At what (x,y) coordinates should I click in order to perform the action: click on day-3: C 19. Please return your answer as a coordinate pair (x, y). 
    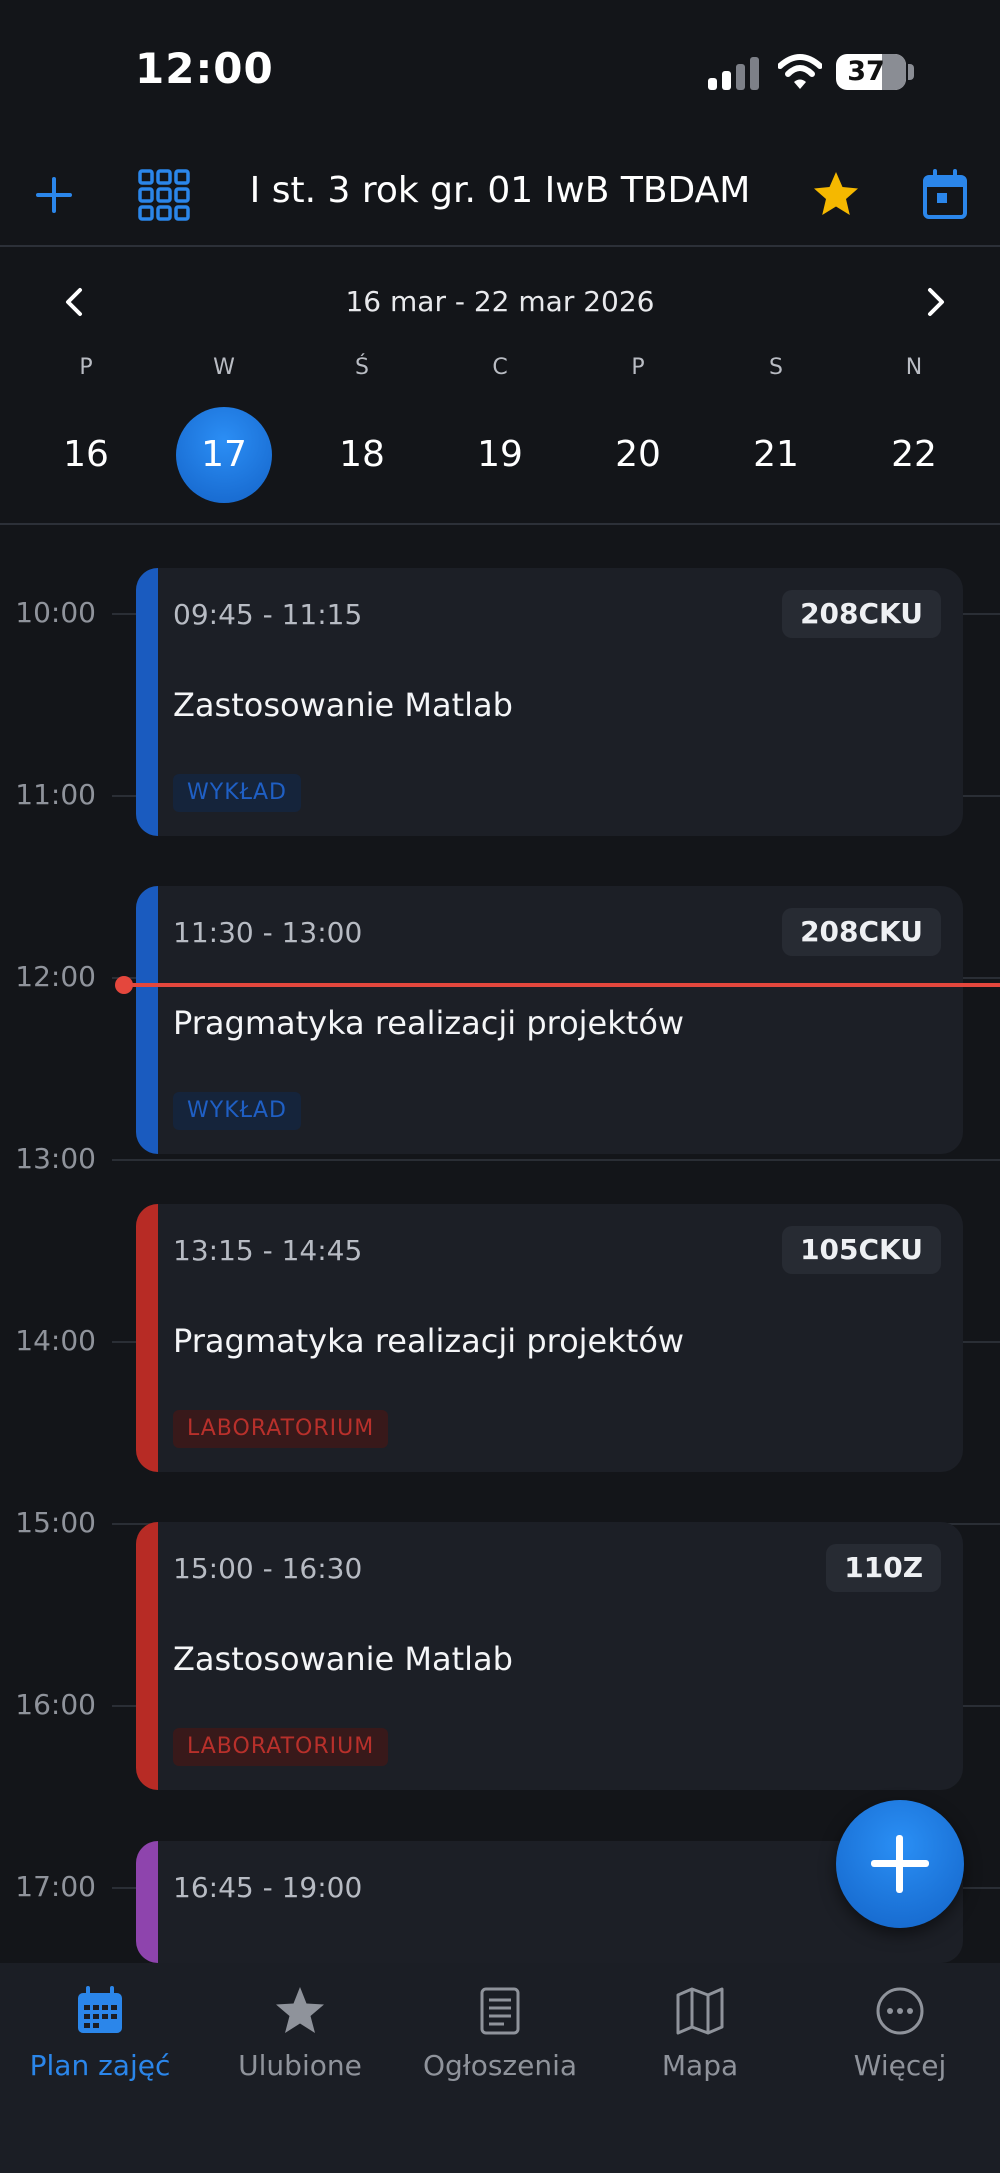
    Looking at the image, I should click on (500, 429).